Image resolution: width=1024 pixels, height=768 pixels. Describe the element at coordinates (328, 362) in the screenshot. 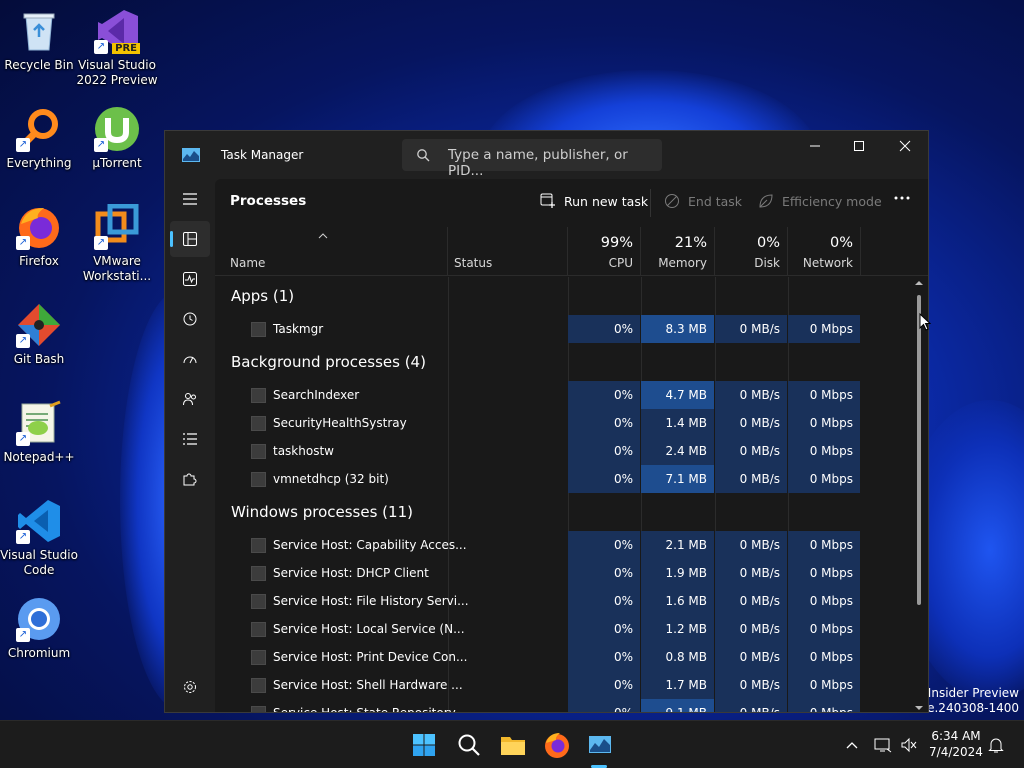

I see `group-header-background: Background processes (4)` at that location.